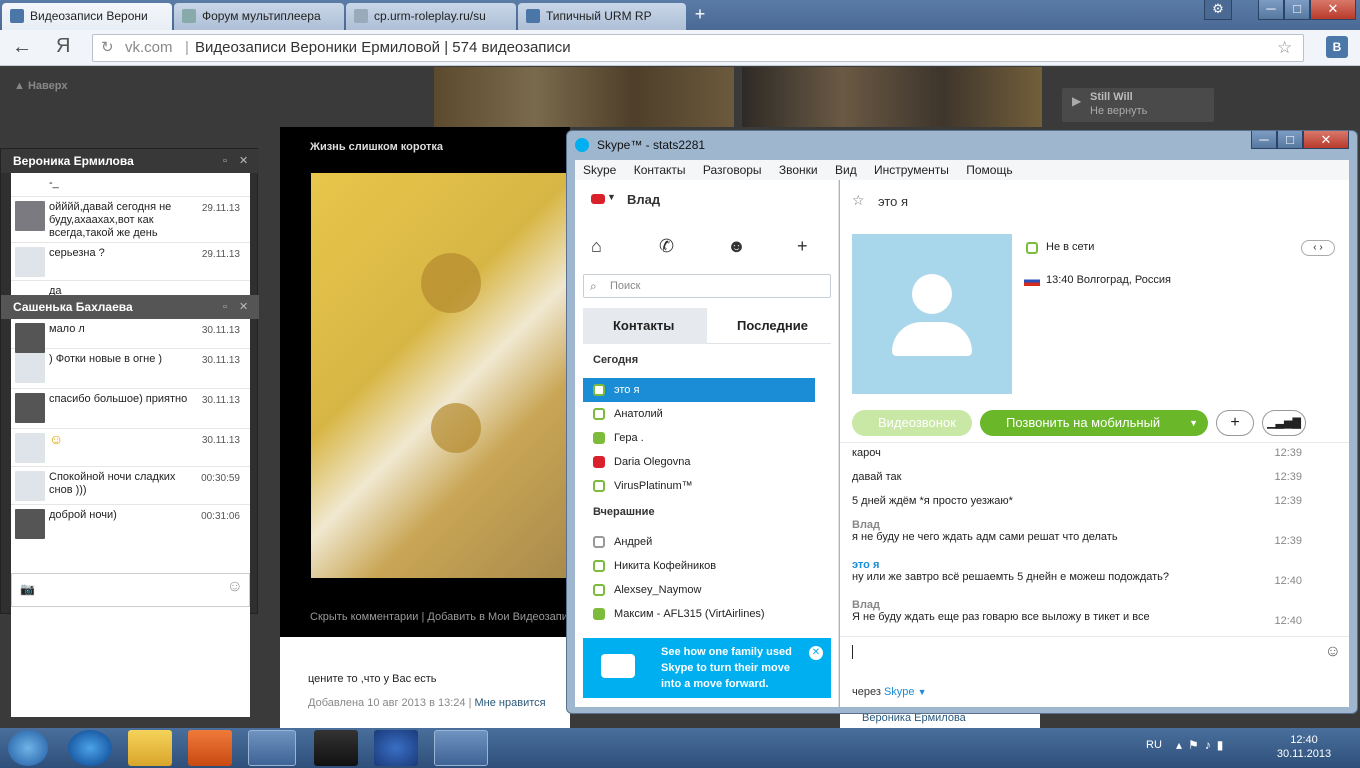 The image size is (1360, 768). I want to click on send-via: через Skype ▼, so click(889, 692).